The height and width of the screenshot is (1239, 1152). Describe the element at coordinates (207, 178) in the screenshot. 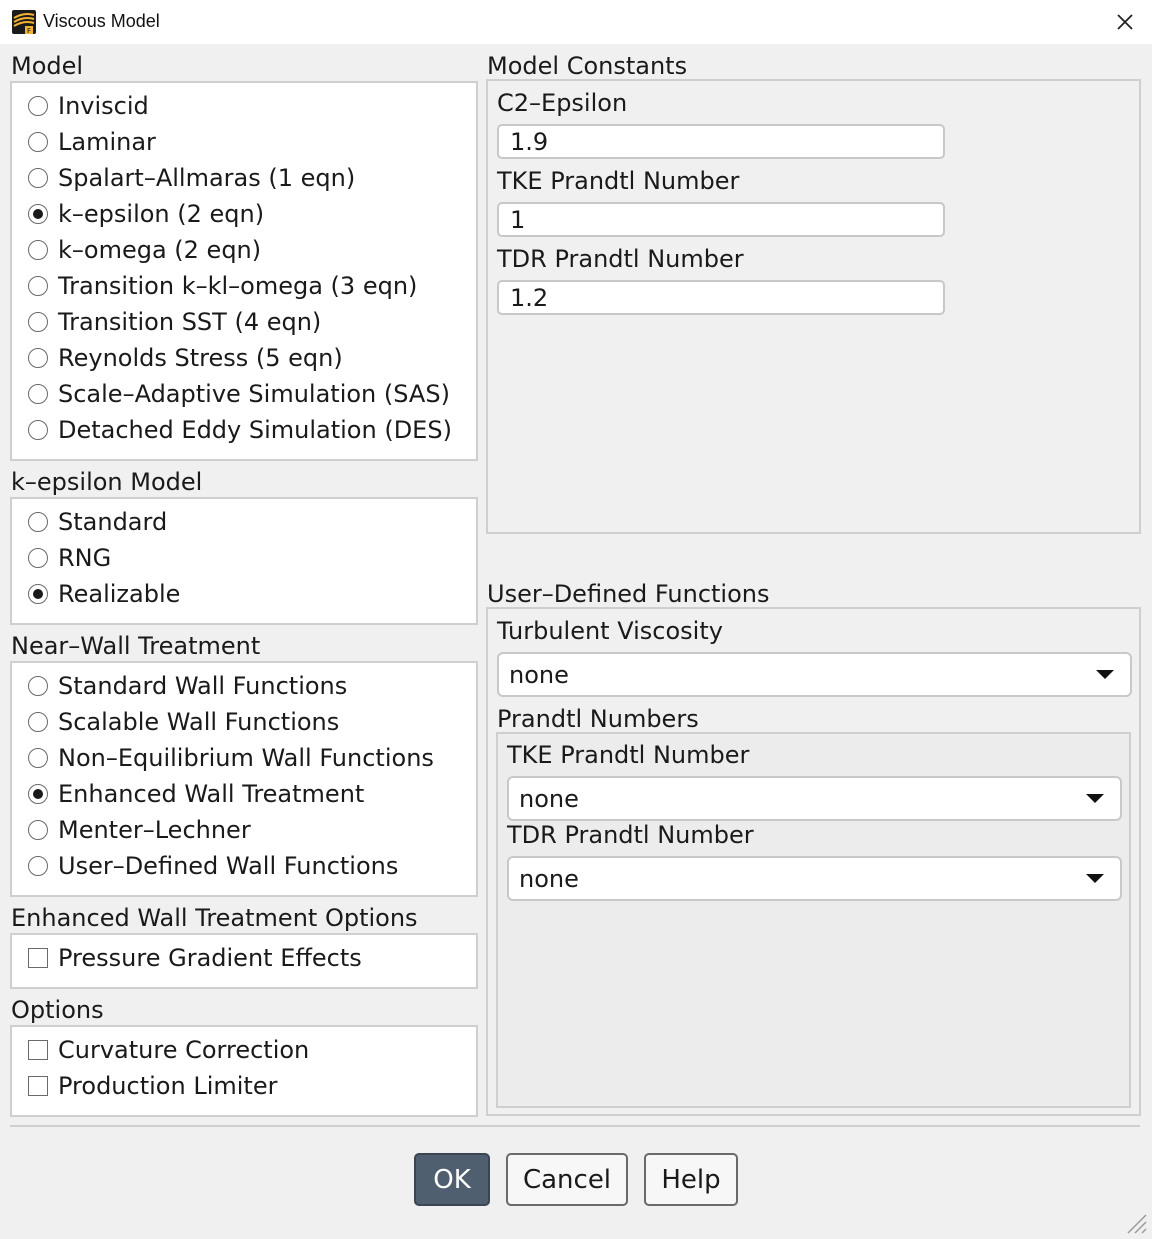

I see `radio-label: Spalart–Allmaras (1 eqn)` at that location.